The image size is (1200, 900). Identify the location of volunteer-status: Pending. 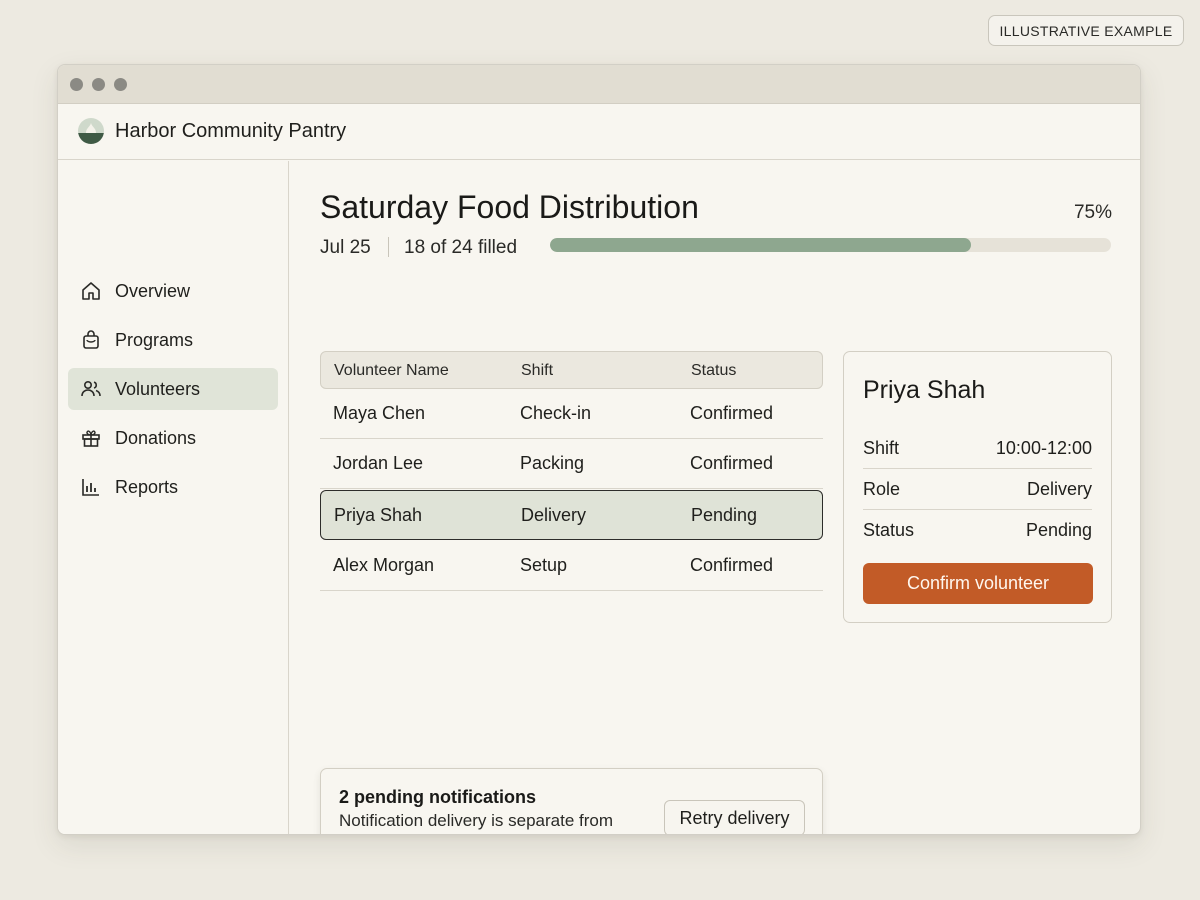
(724, 515).